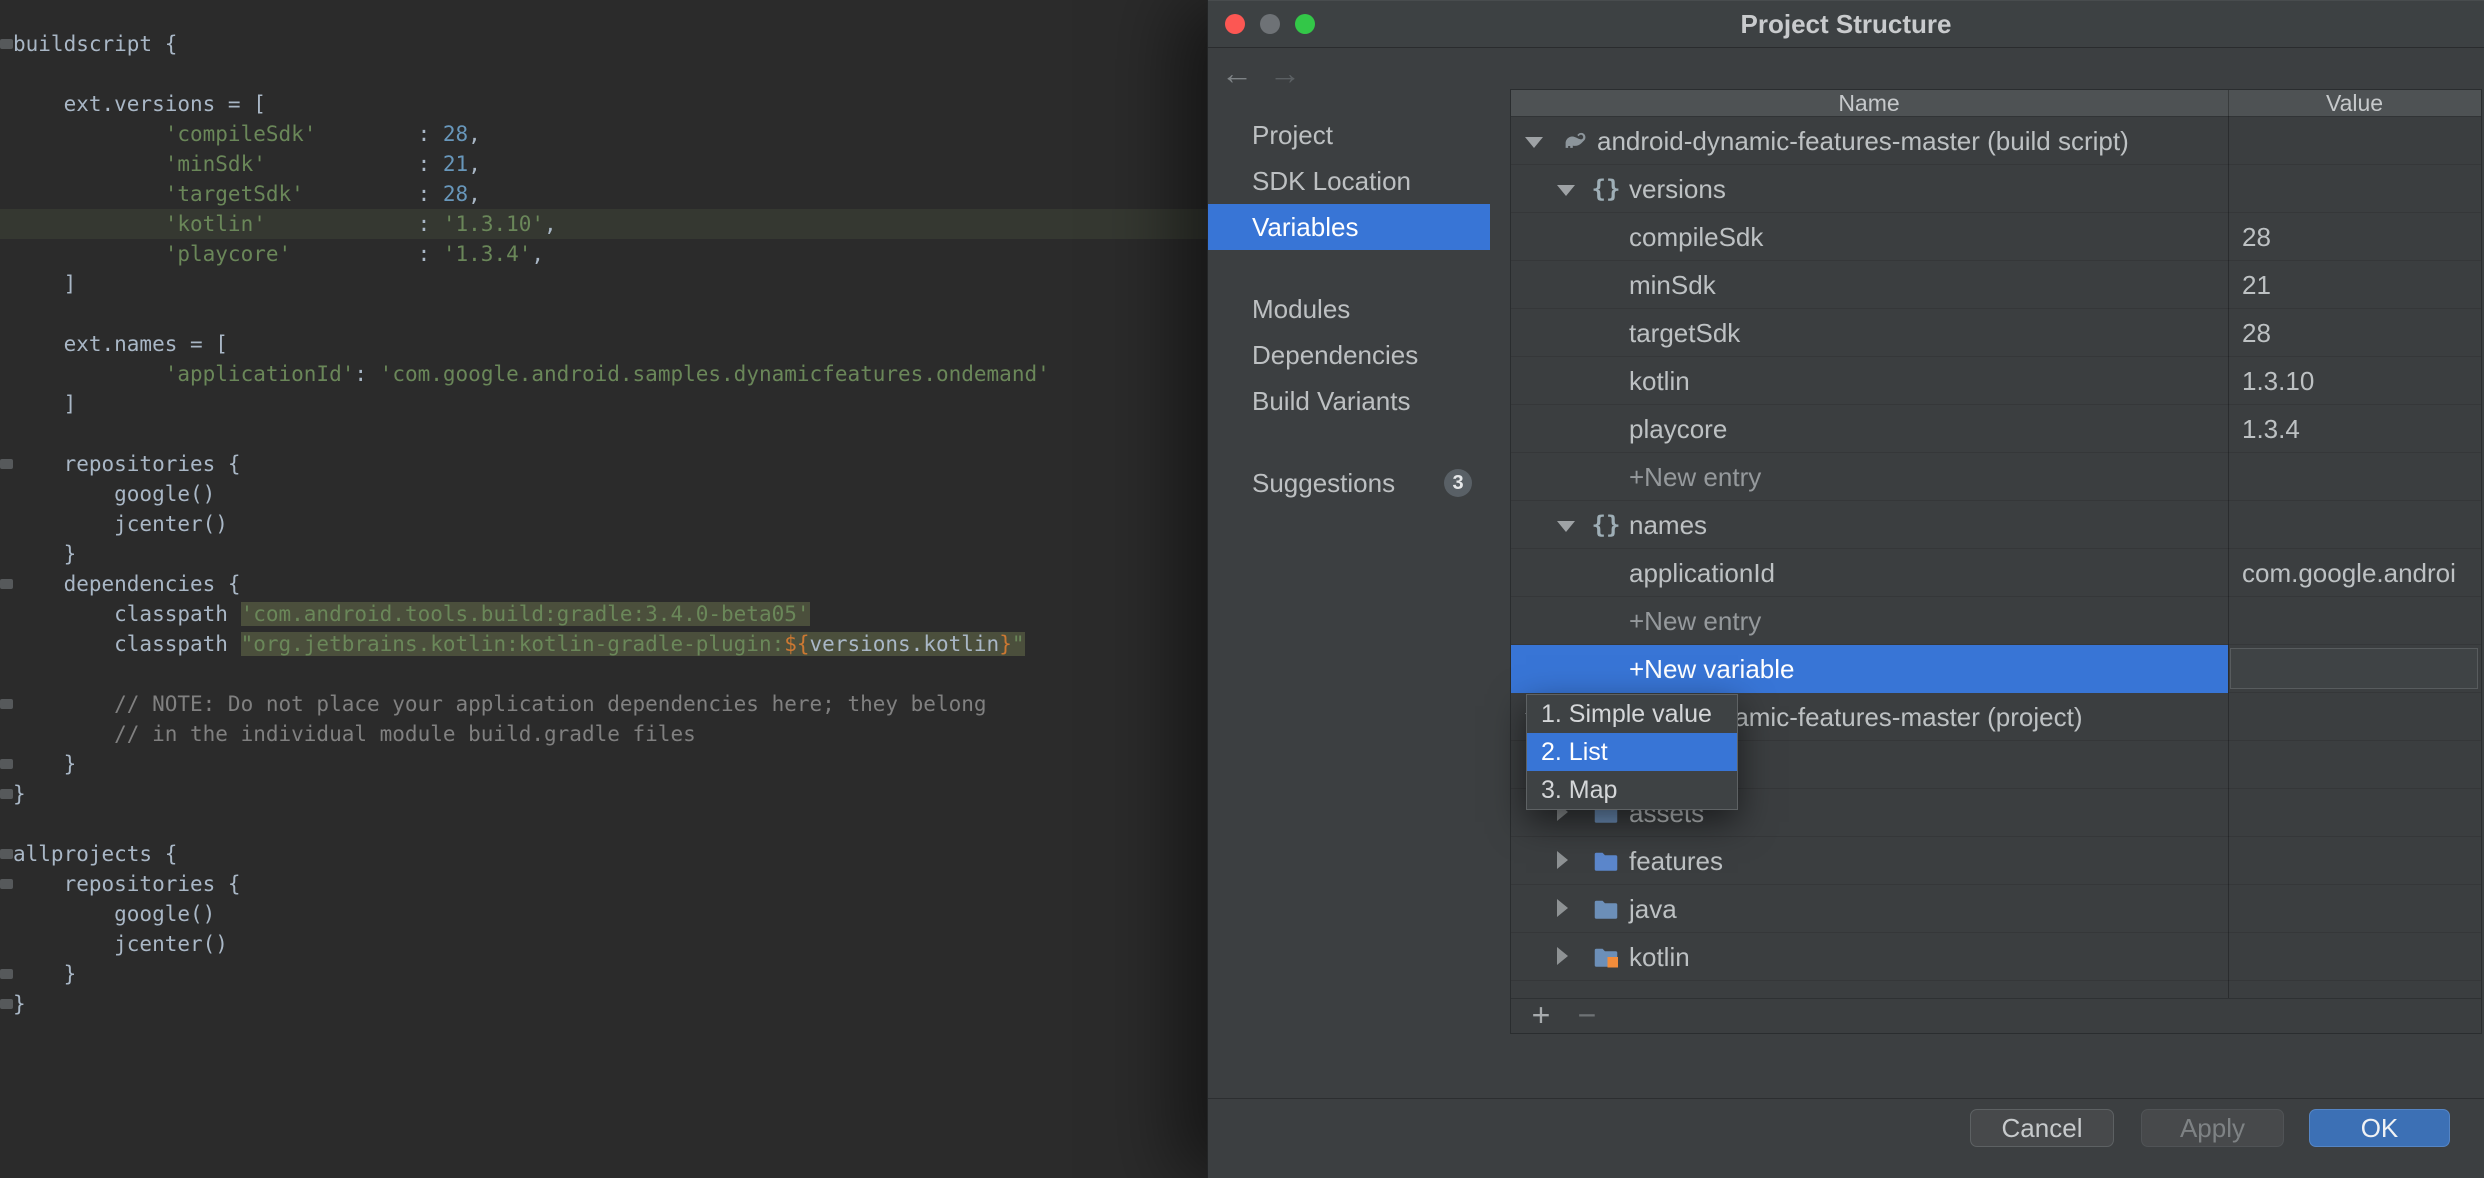  What do you see at coordinates (1695, 477) in the screenshot?
I see `row-name: +New entry` at bounding box center [1695, 477].